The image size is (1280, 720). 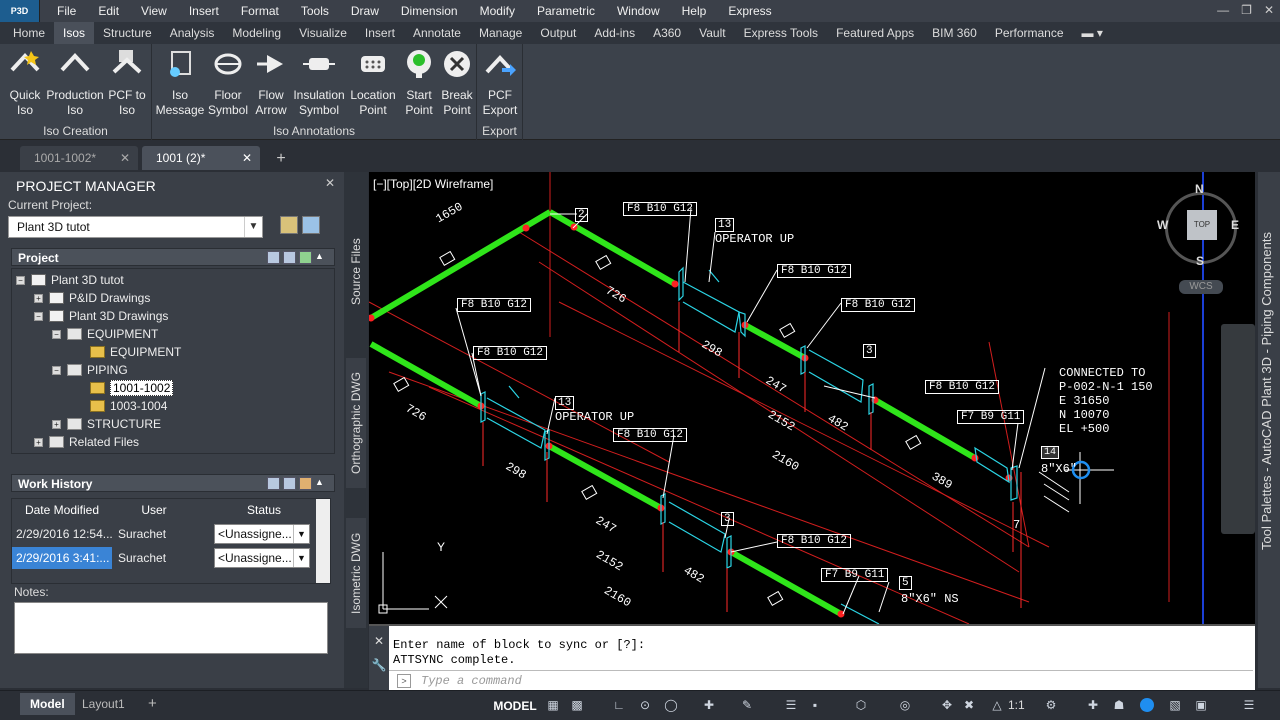 What do you see at coordinates (75, 83) in the screenshot?
I see `production-iso-button: Production Iso` at bounding box center [75, 83].